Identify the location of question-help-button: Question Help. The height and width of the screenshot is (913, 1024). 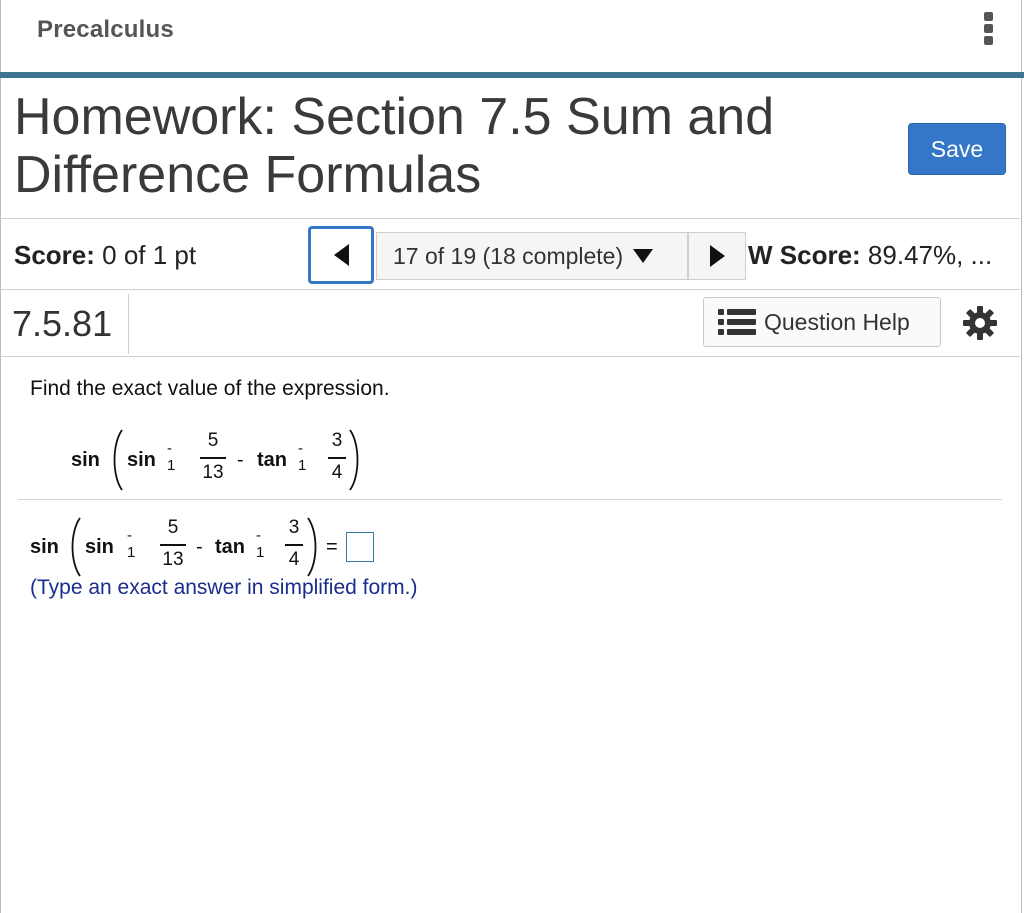
(822, 322).